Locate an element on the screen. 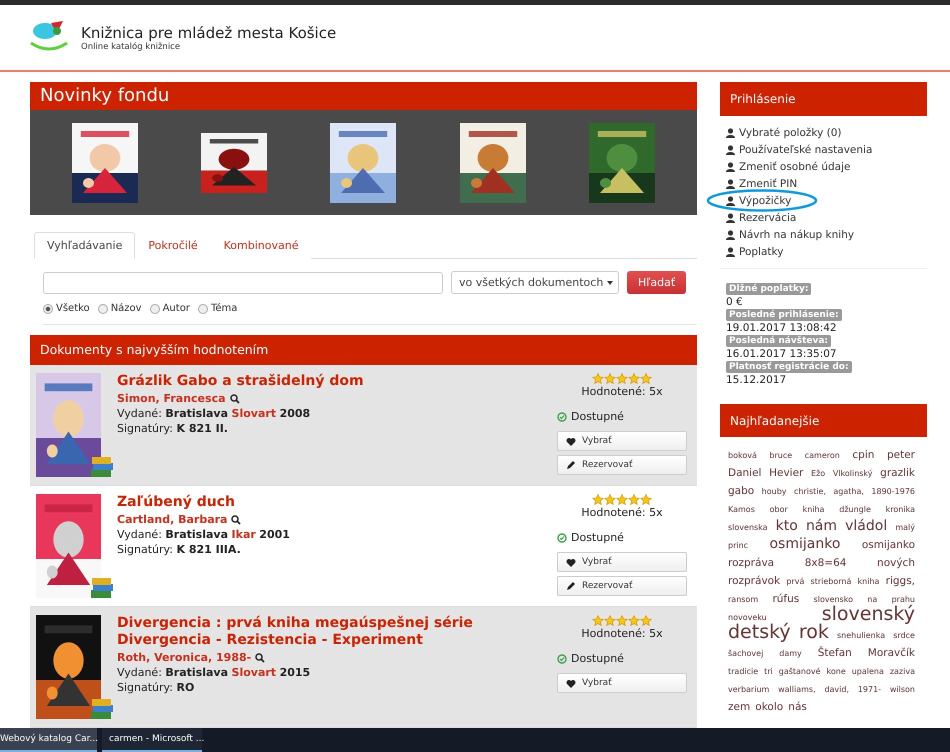  book-title: Divergencia : prvá kniha megaúspešnej série Divergencia - Rezistencia - Experiment is located at coordinates (302, 632).